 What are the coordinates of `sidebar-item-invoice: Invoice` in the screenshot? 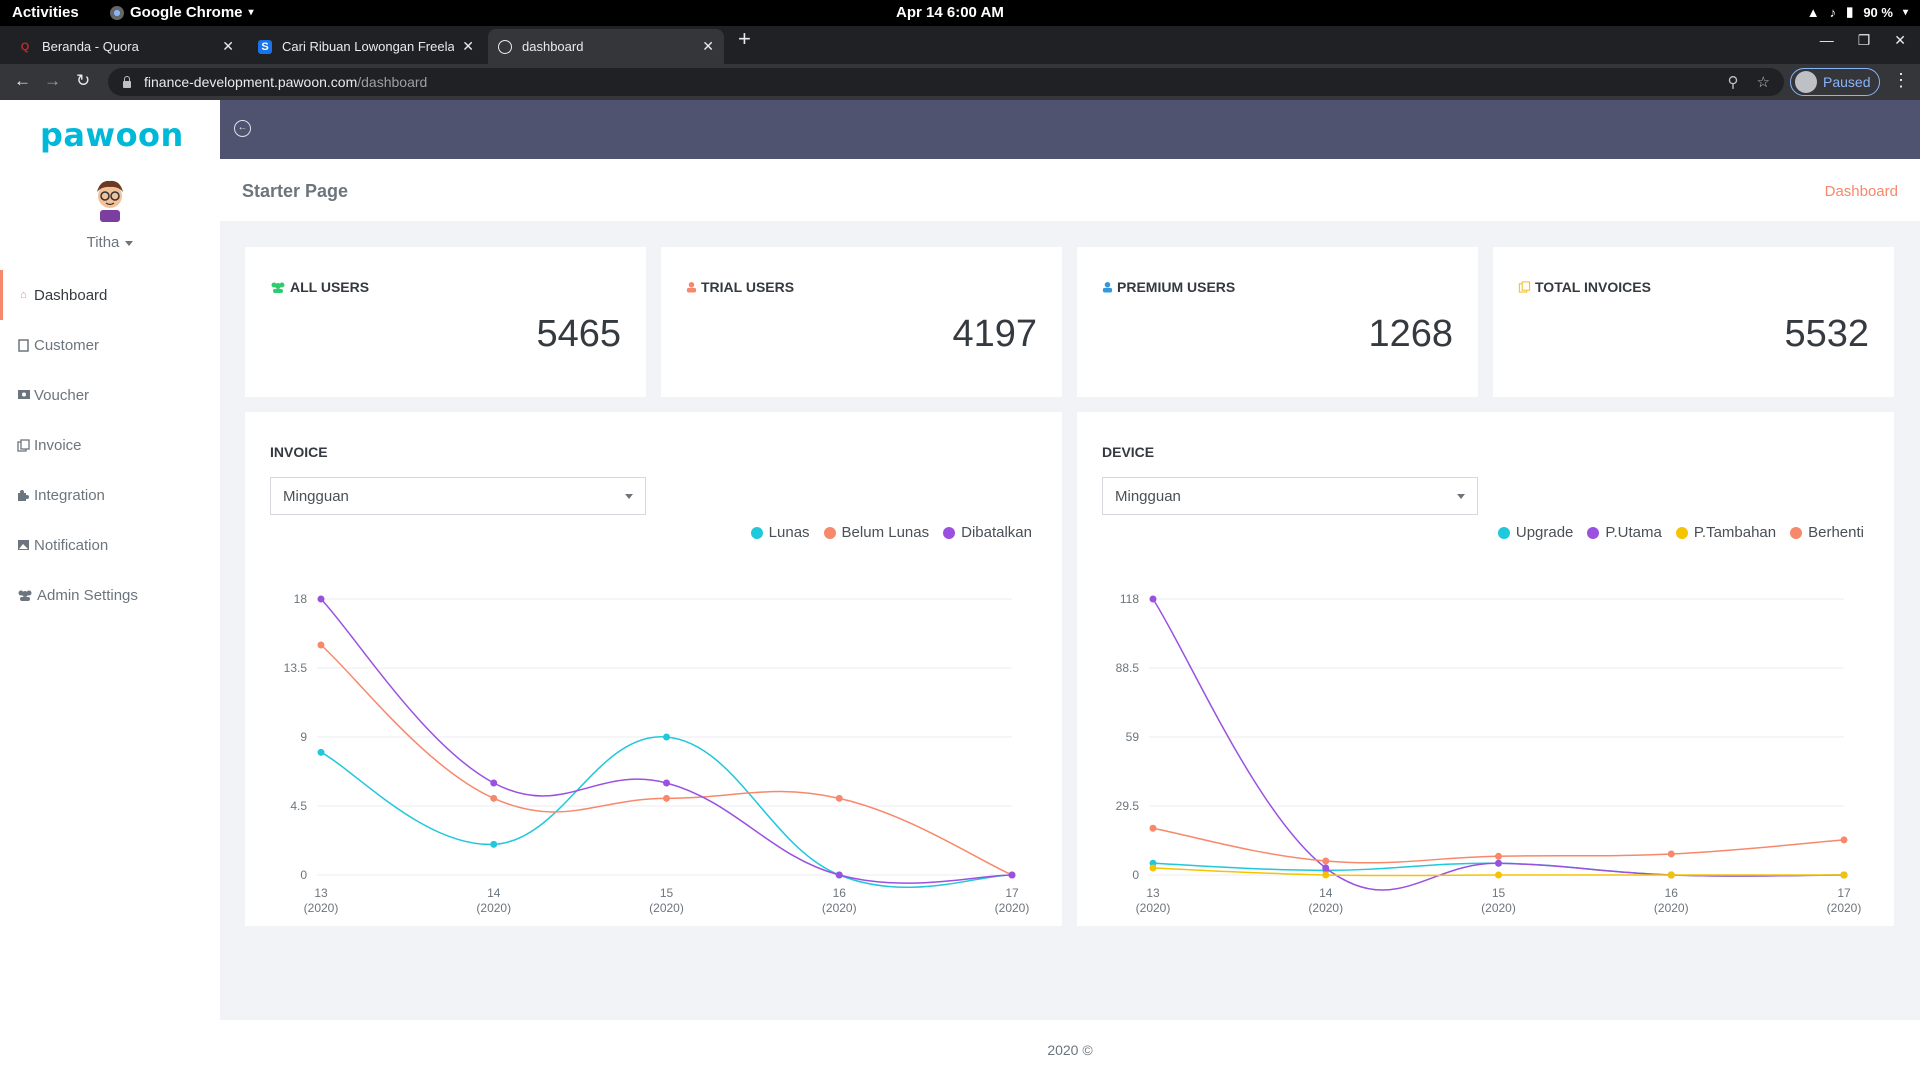 It's located at (110, 445).